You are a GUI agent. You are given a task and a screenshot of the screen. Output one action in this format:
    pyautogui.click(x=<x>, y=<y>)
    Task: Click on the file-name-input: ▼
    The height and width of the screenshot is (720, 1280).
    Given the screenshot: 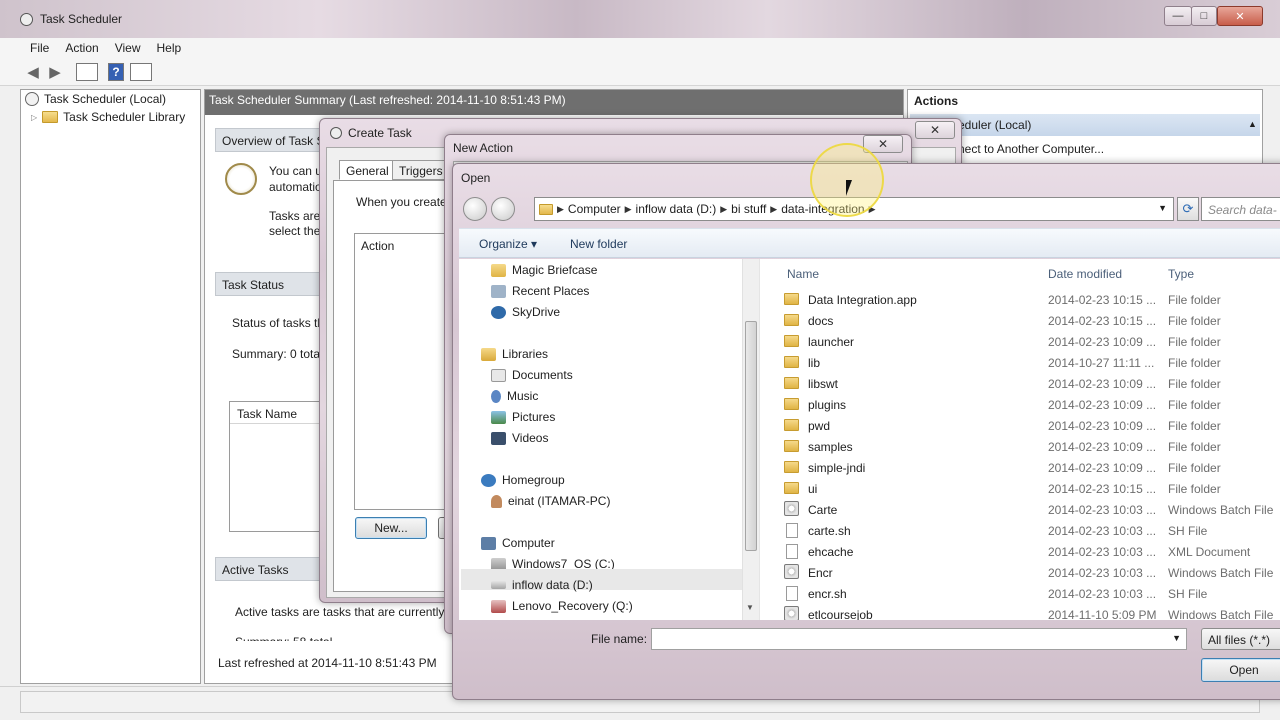 What is the action you would take?
    pyautogui.click(x=919, y=639)
    